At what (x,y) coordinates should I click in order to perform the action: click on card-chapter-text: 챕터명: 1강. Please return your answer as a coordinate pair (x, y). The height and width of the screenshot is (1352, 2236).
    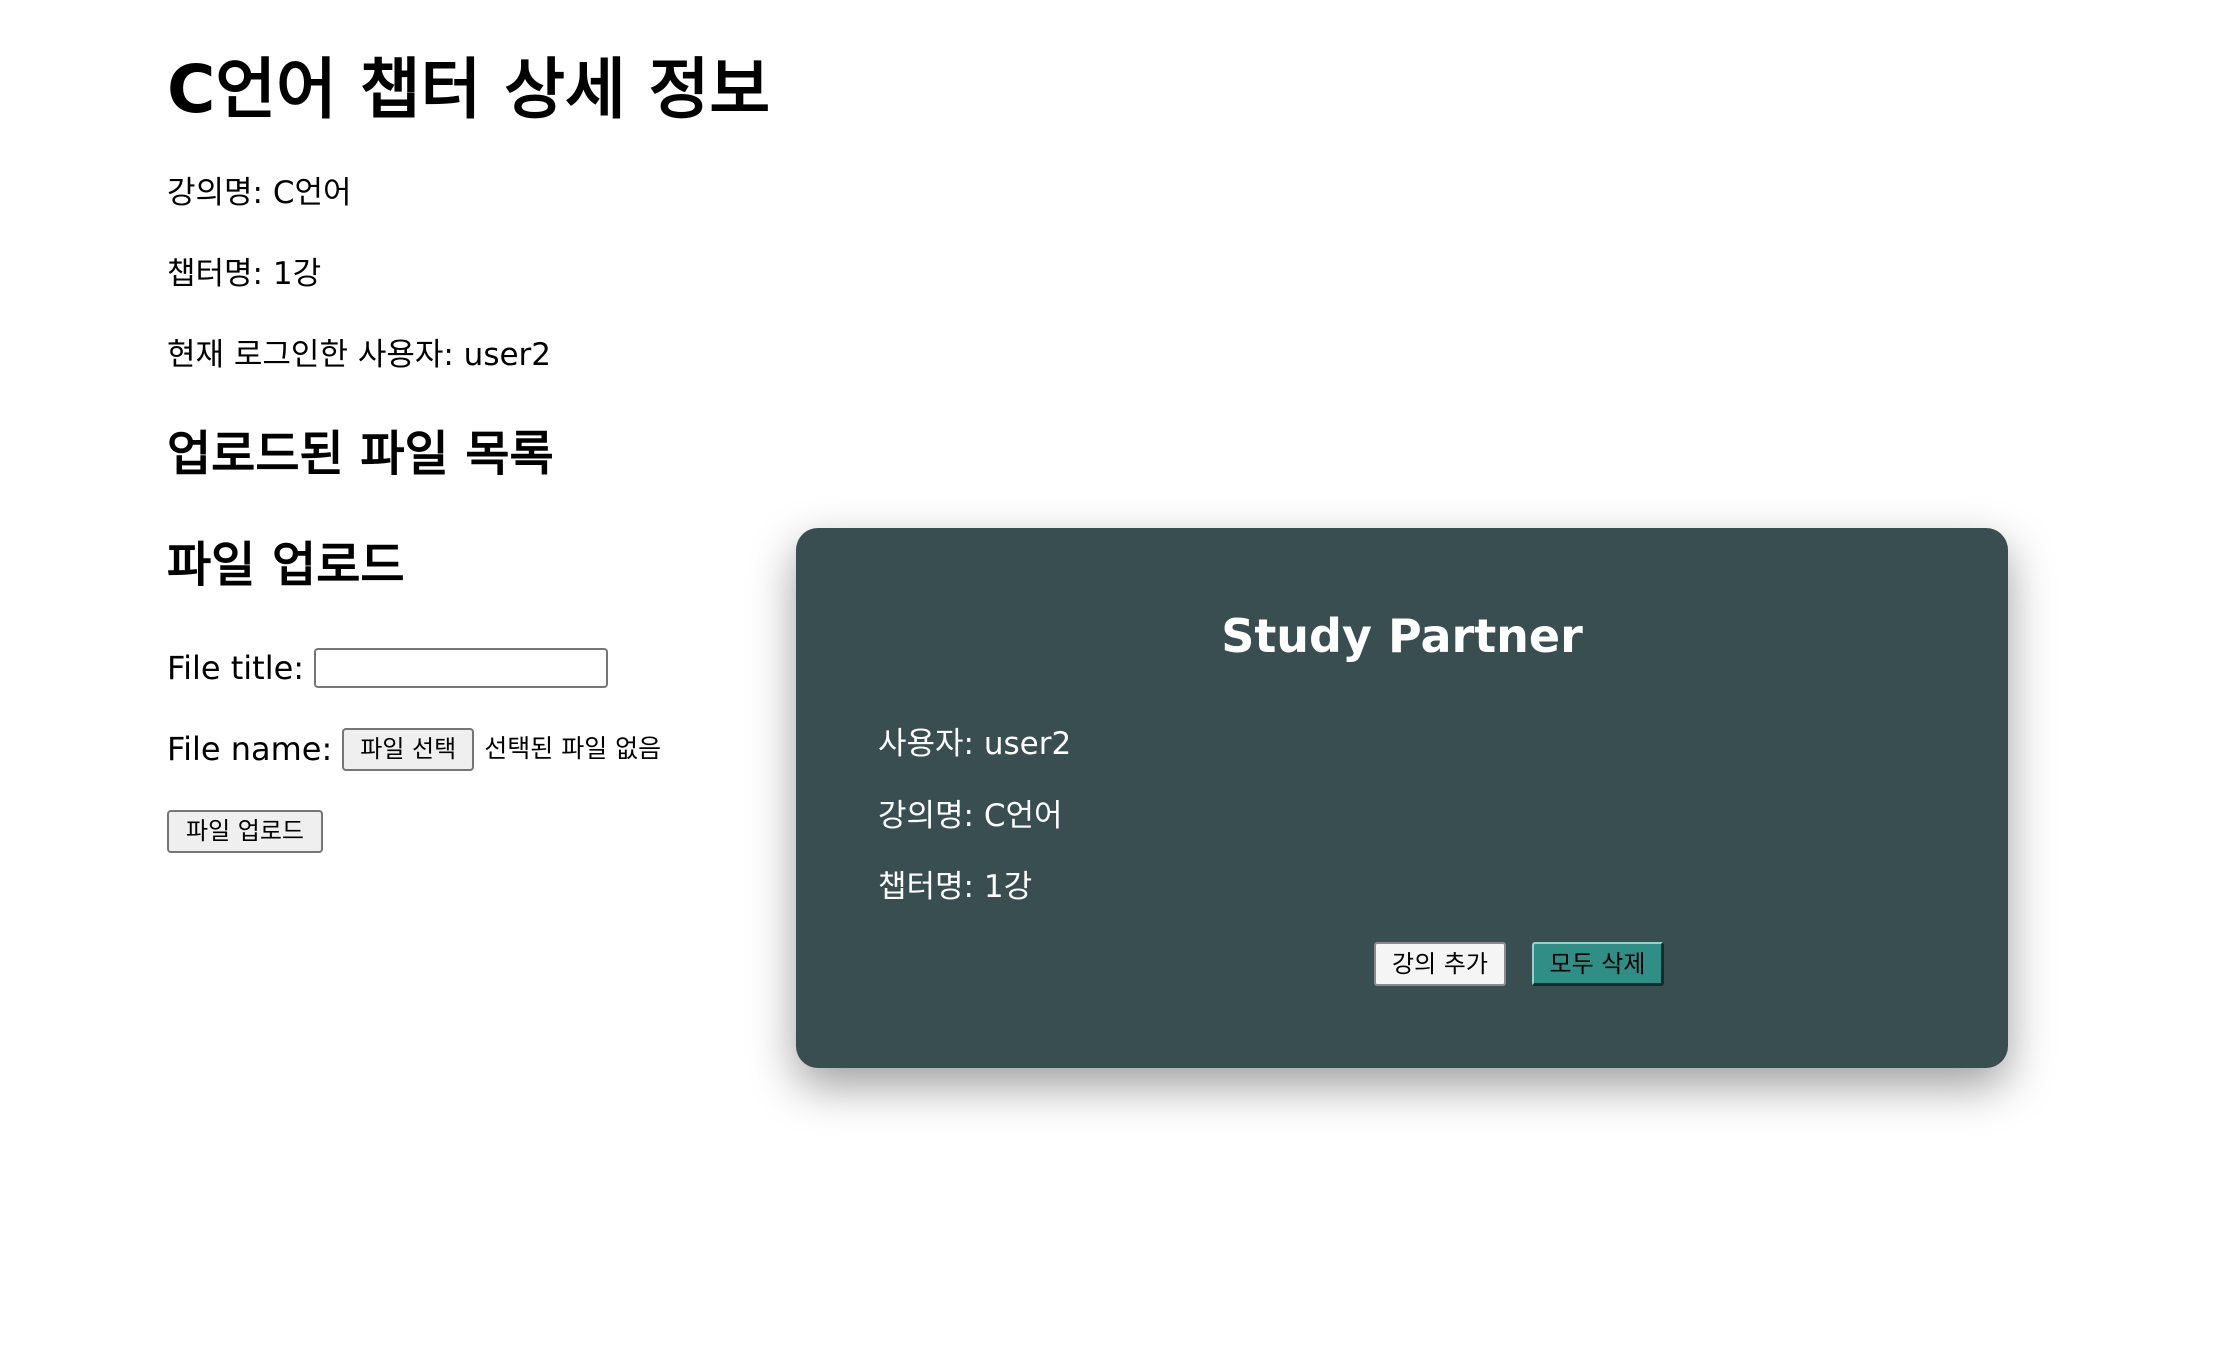
    Looking at the image, I should click on (955, 887).